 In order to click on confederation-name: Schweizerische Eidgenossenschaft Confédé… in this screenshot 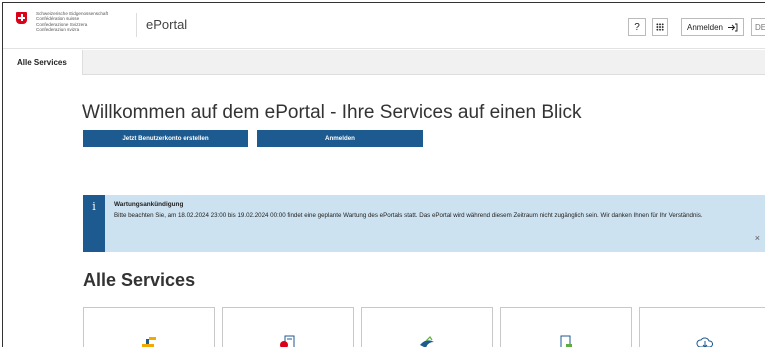, I will do `click(72, 22)`.